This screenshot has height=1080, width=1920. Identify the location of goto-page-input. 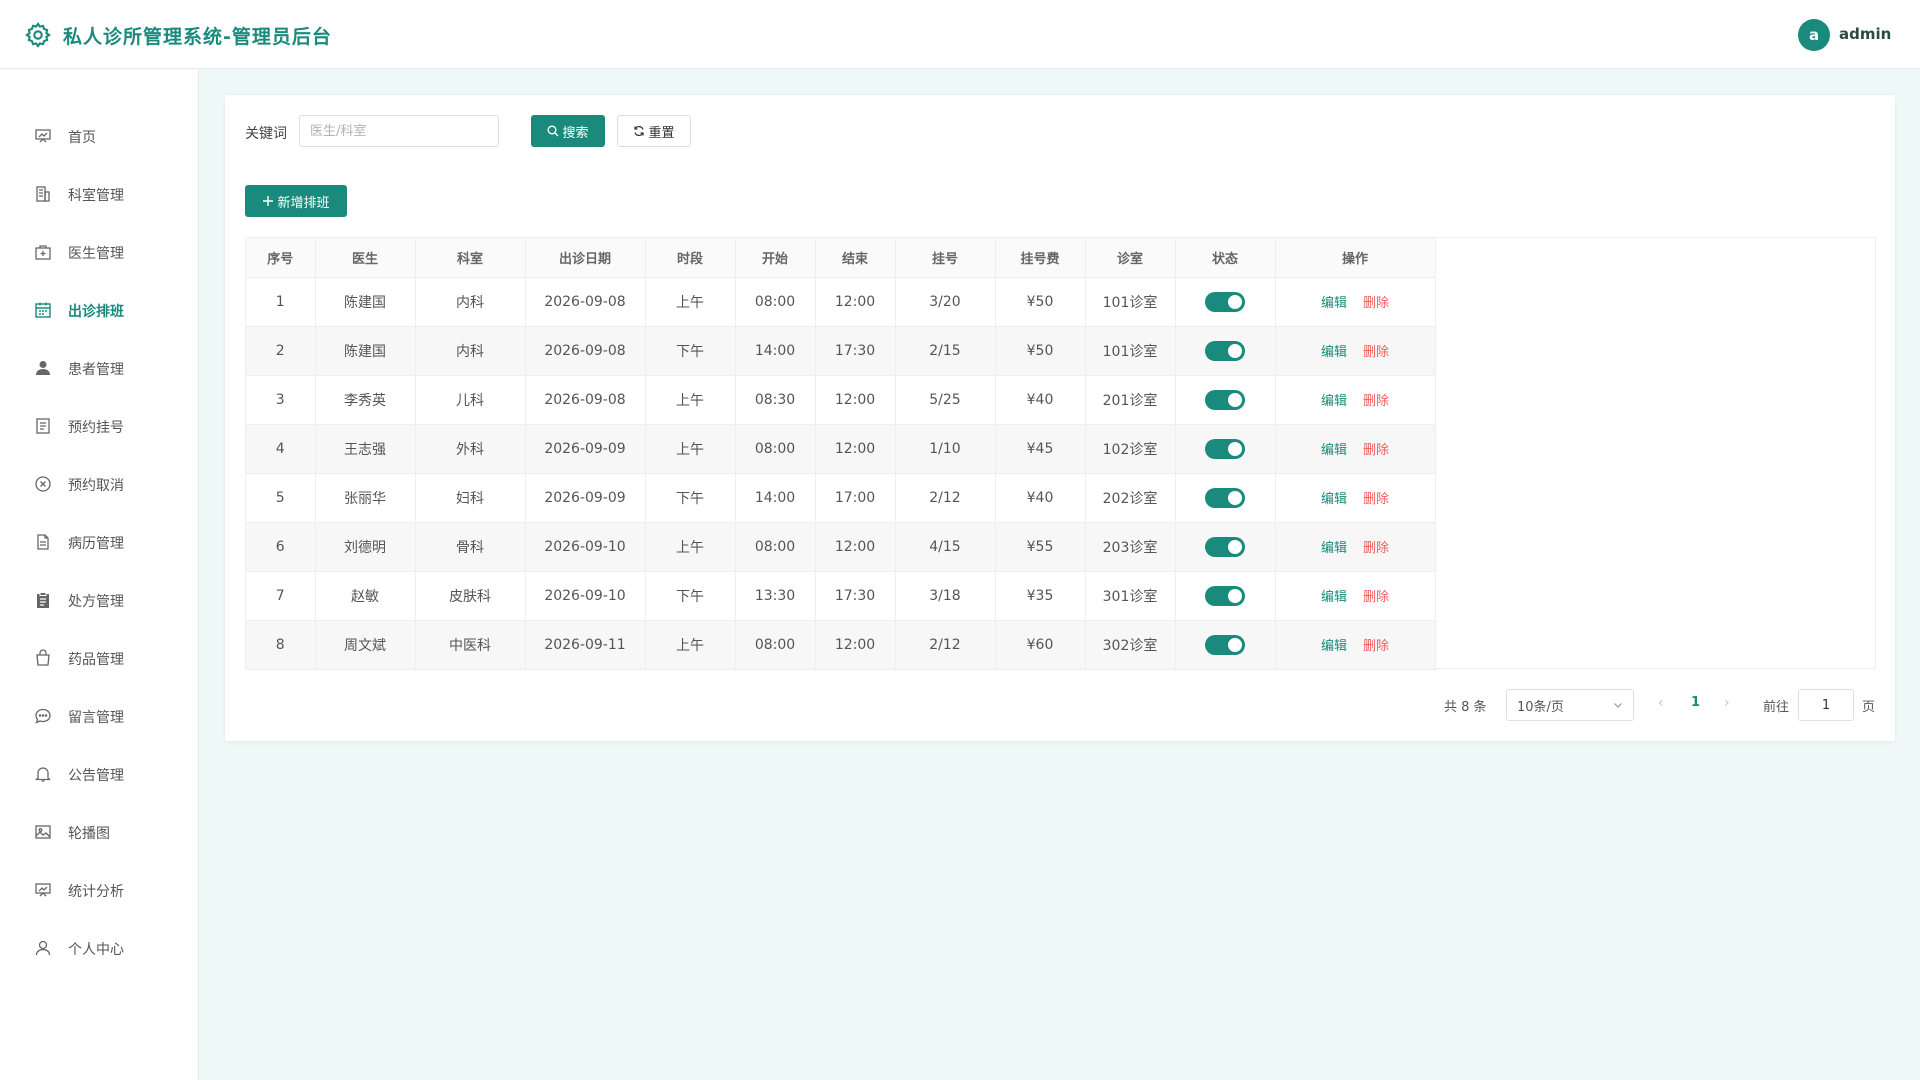
(1826, 705).